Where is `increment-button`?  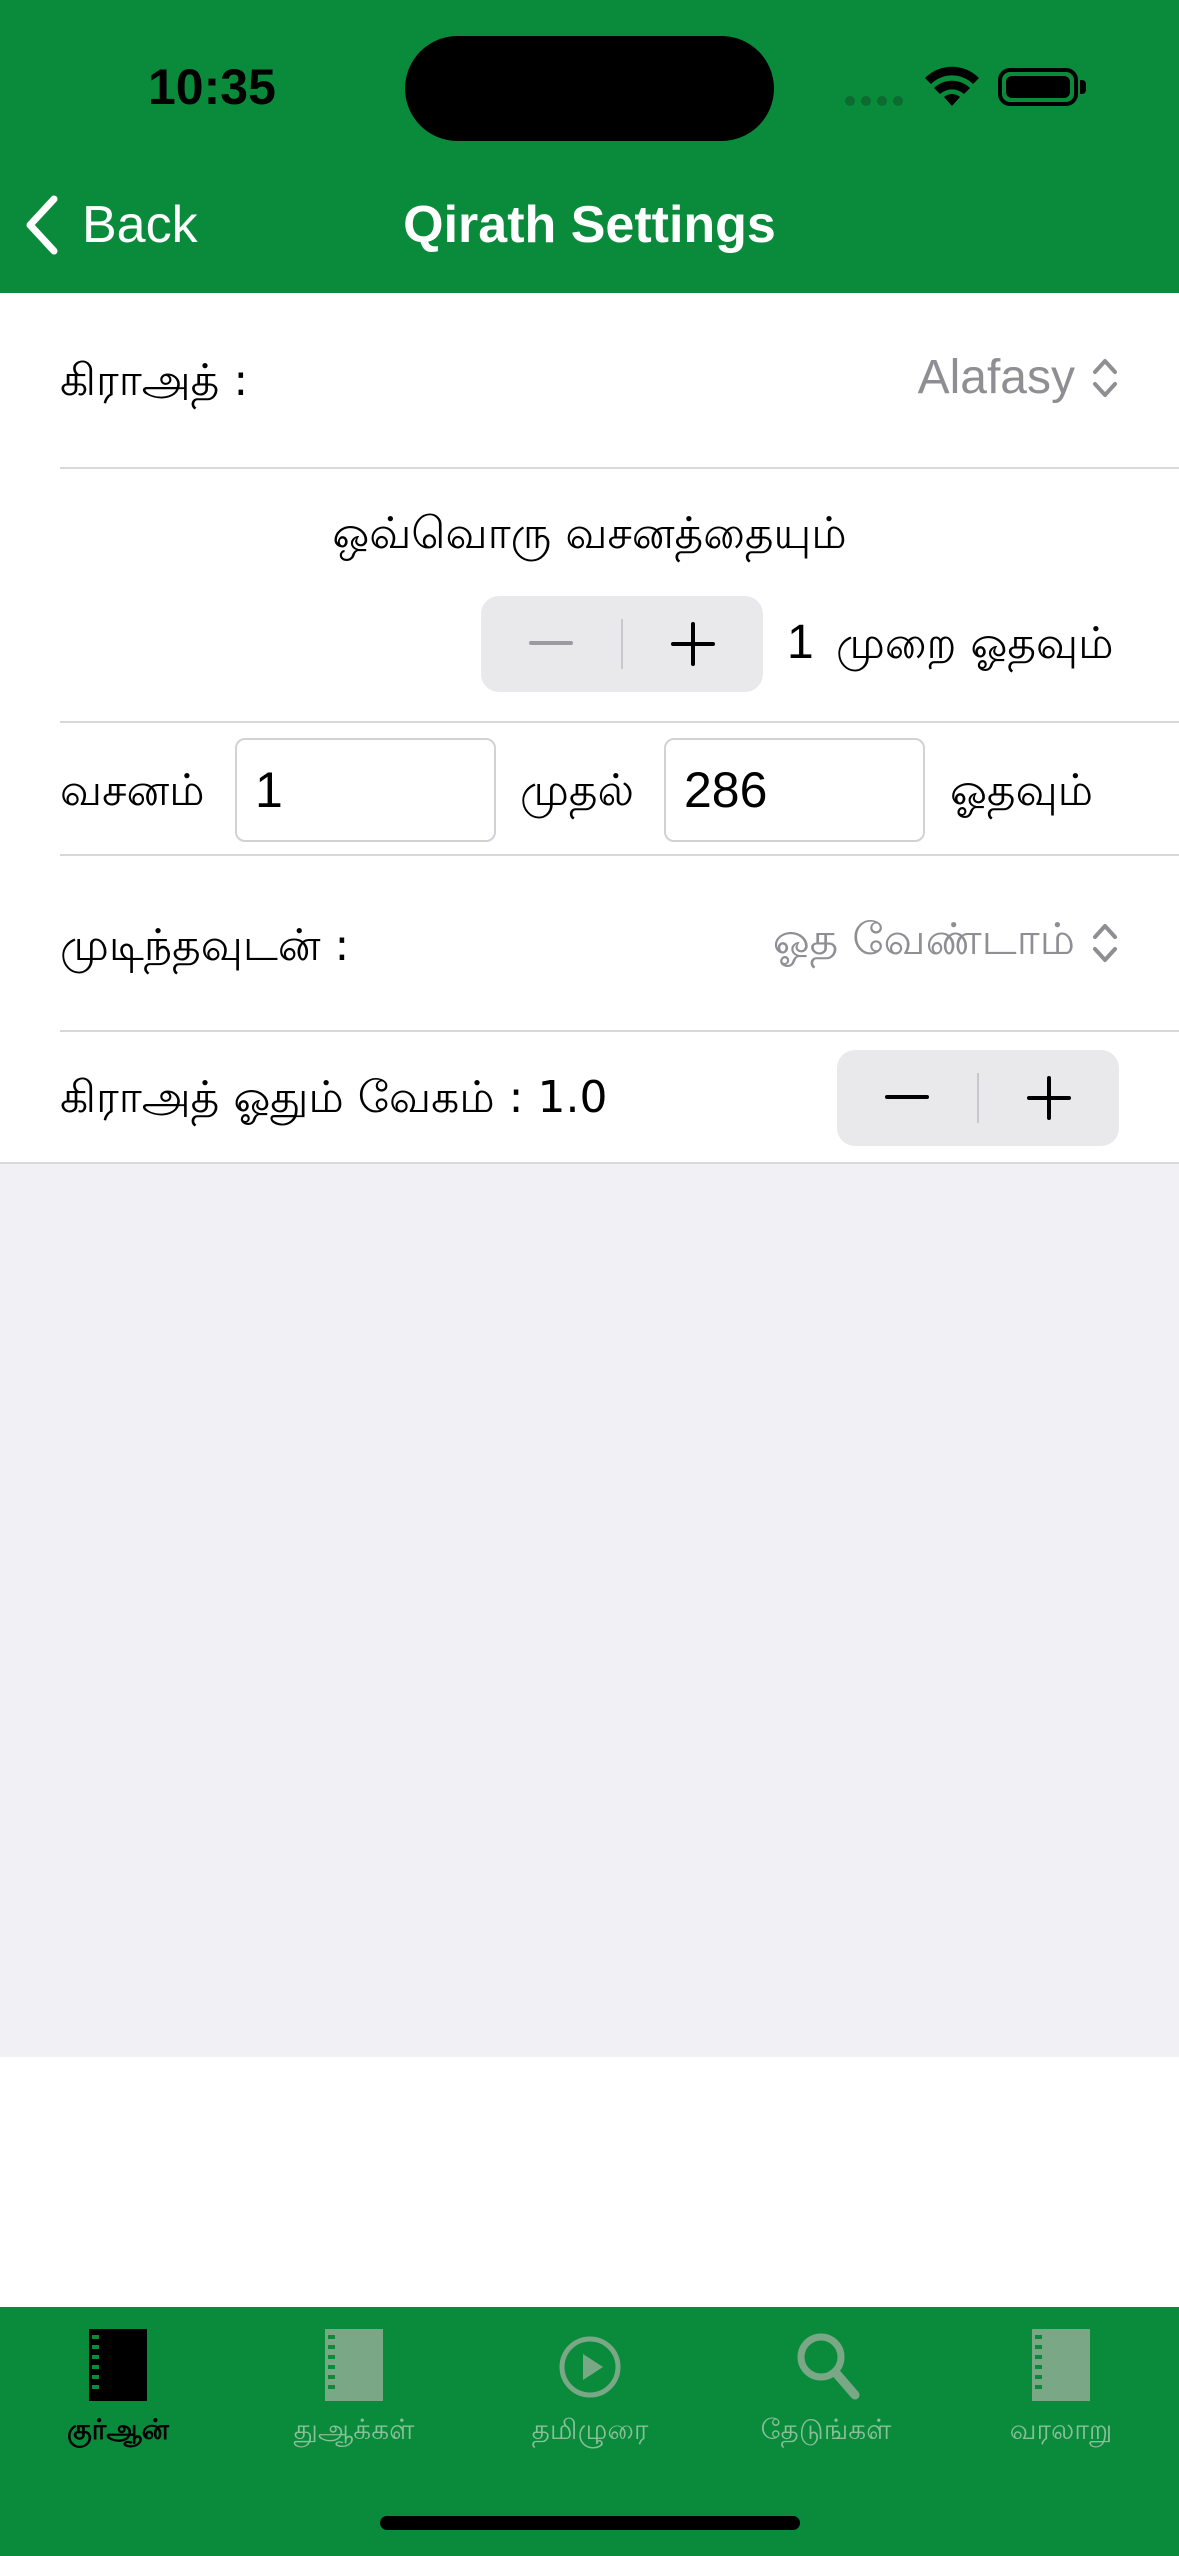 increment-button is located at coordinates (693, 644).